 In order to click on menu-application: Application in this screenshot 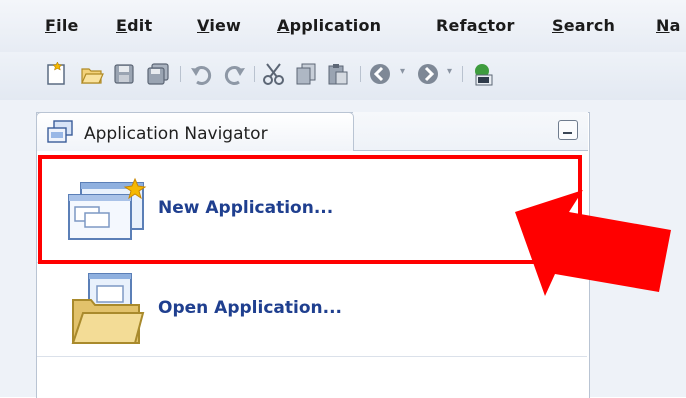, I will do `click(329, 25)`.